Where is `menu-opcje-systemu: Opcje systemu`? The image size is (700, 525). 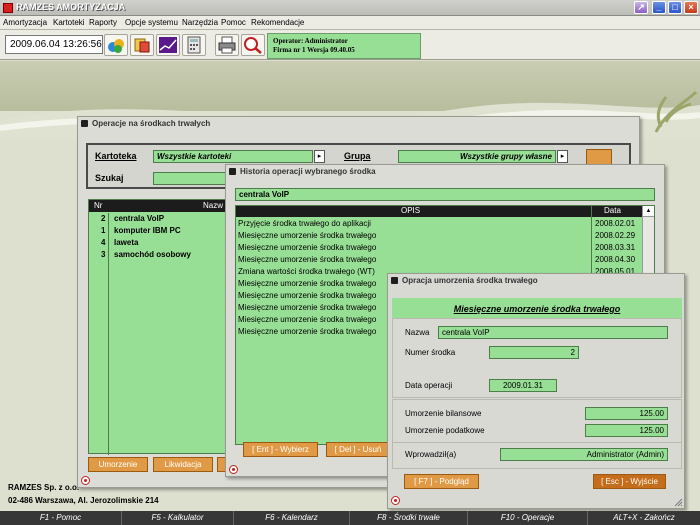 menu-opcje-systemu: Opcje systemu is located at coordinates (151, 22).